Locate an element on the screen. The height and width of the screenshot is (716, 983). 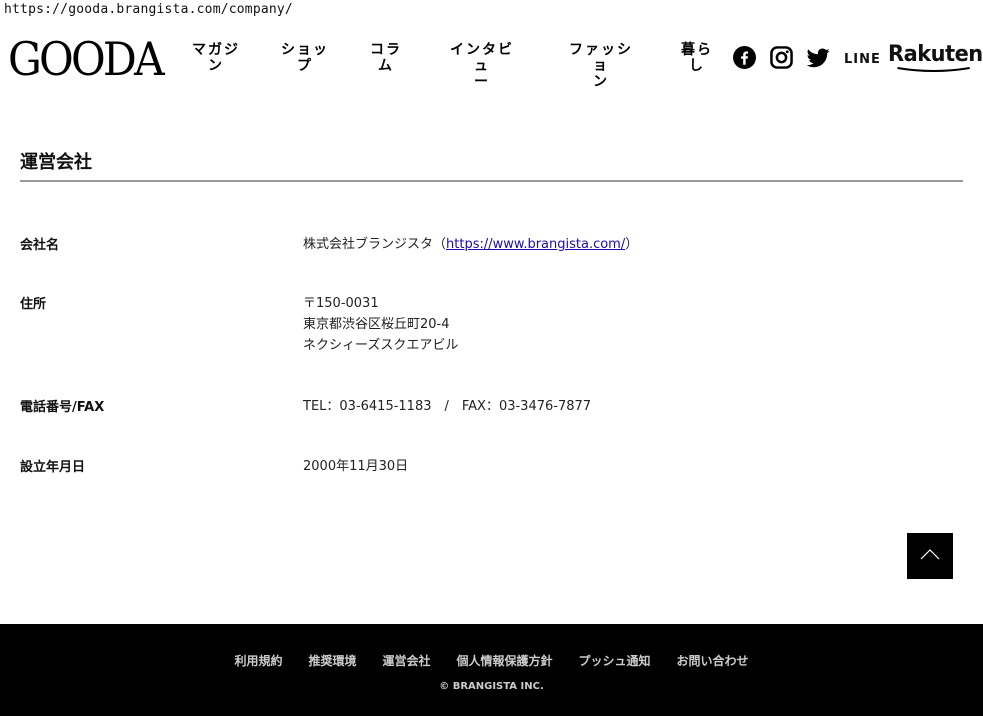
main-nav: マガジ ン ショッ プ コラ ム インタビュ ー ファッショ ン 暮ら し is located at coordinates (491, 66).